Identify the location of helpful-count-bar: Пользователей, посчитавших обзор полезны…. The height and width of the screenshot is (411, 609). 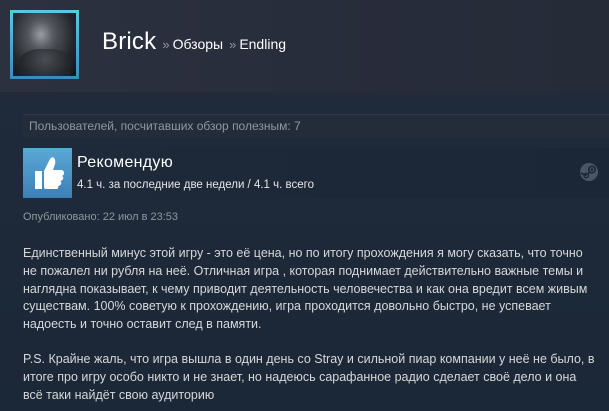
(316, 126).